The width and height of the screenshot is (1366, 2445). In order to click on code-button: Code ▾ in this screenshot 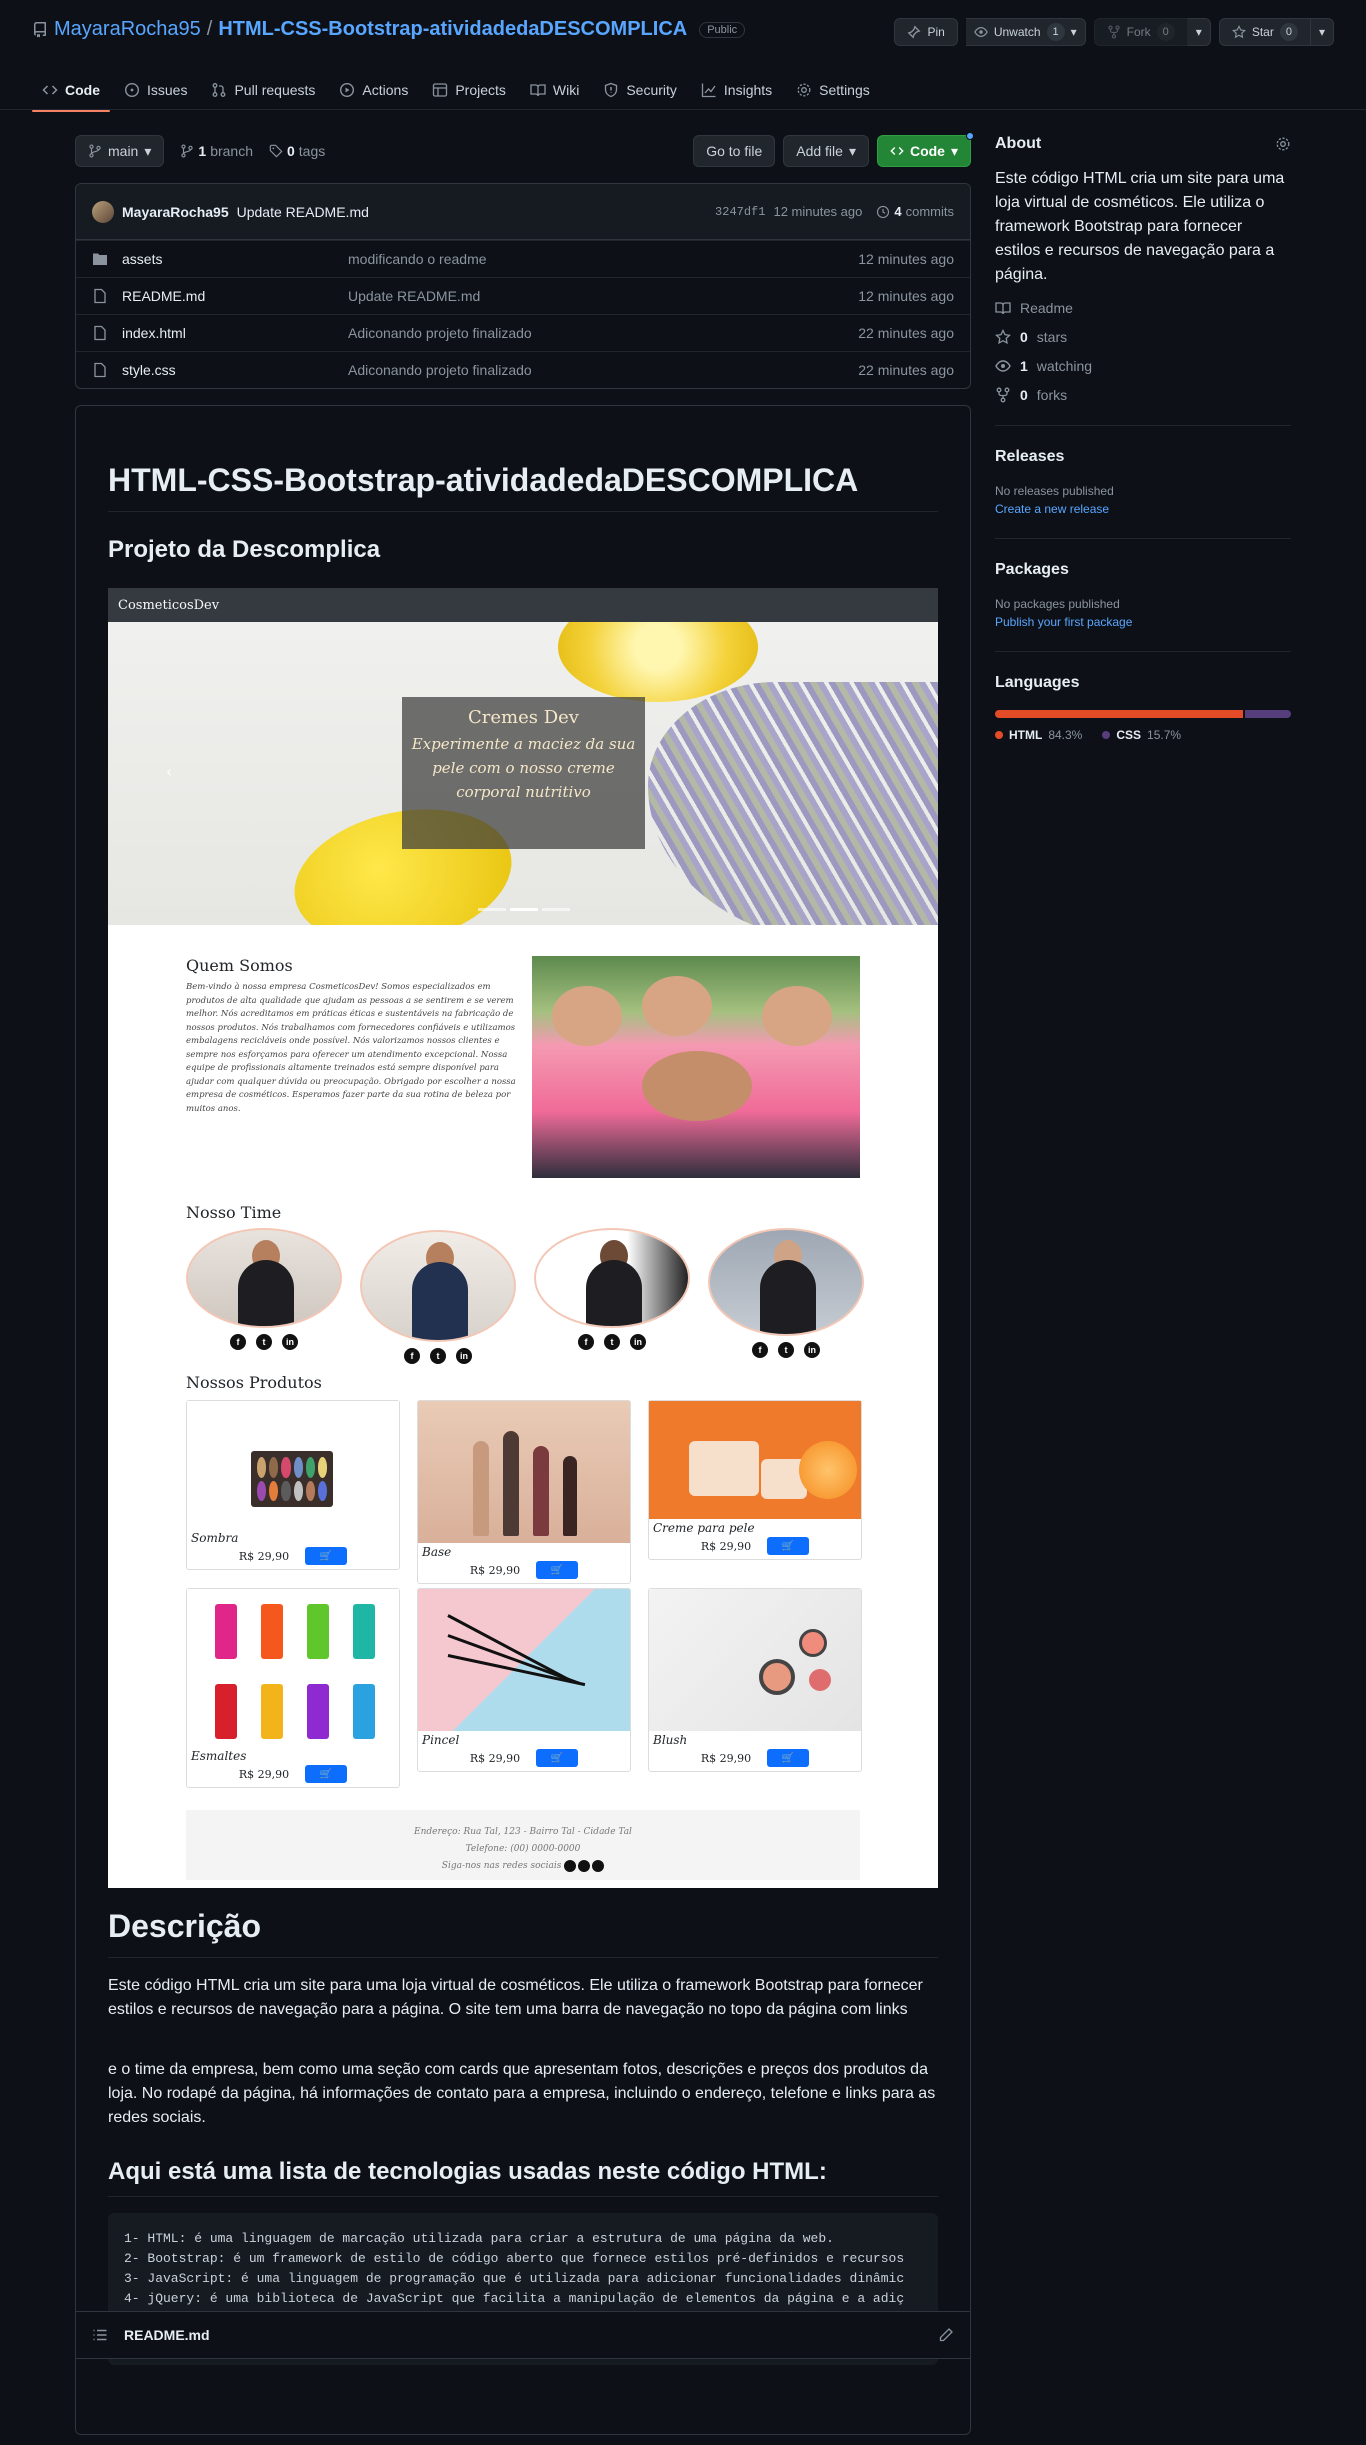, I will do `click(925, 149)`.